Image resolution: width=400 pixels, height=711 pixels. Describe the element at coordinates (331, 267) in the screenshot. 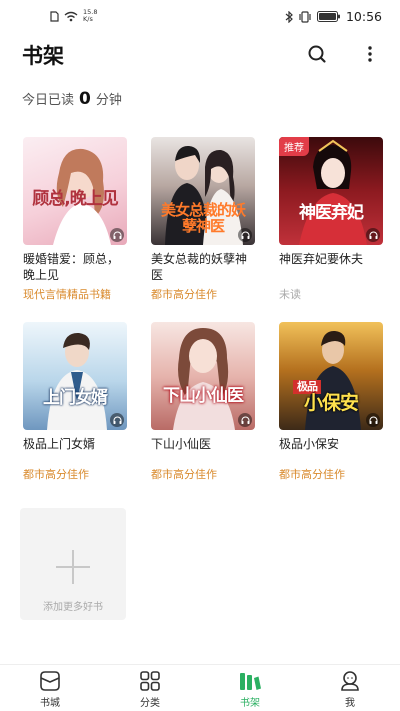

I see `book-title: 神医弃妃要休夫` at that location.